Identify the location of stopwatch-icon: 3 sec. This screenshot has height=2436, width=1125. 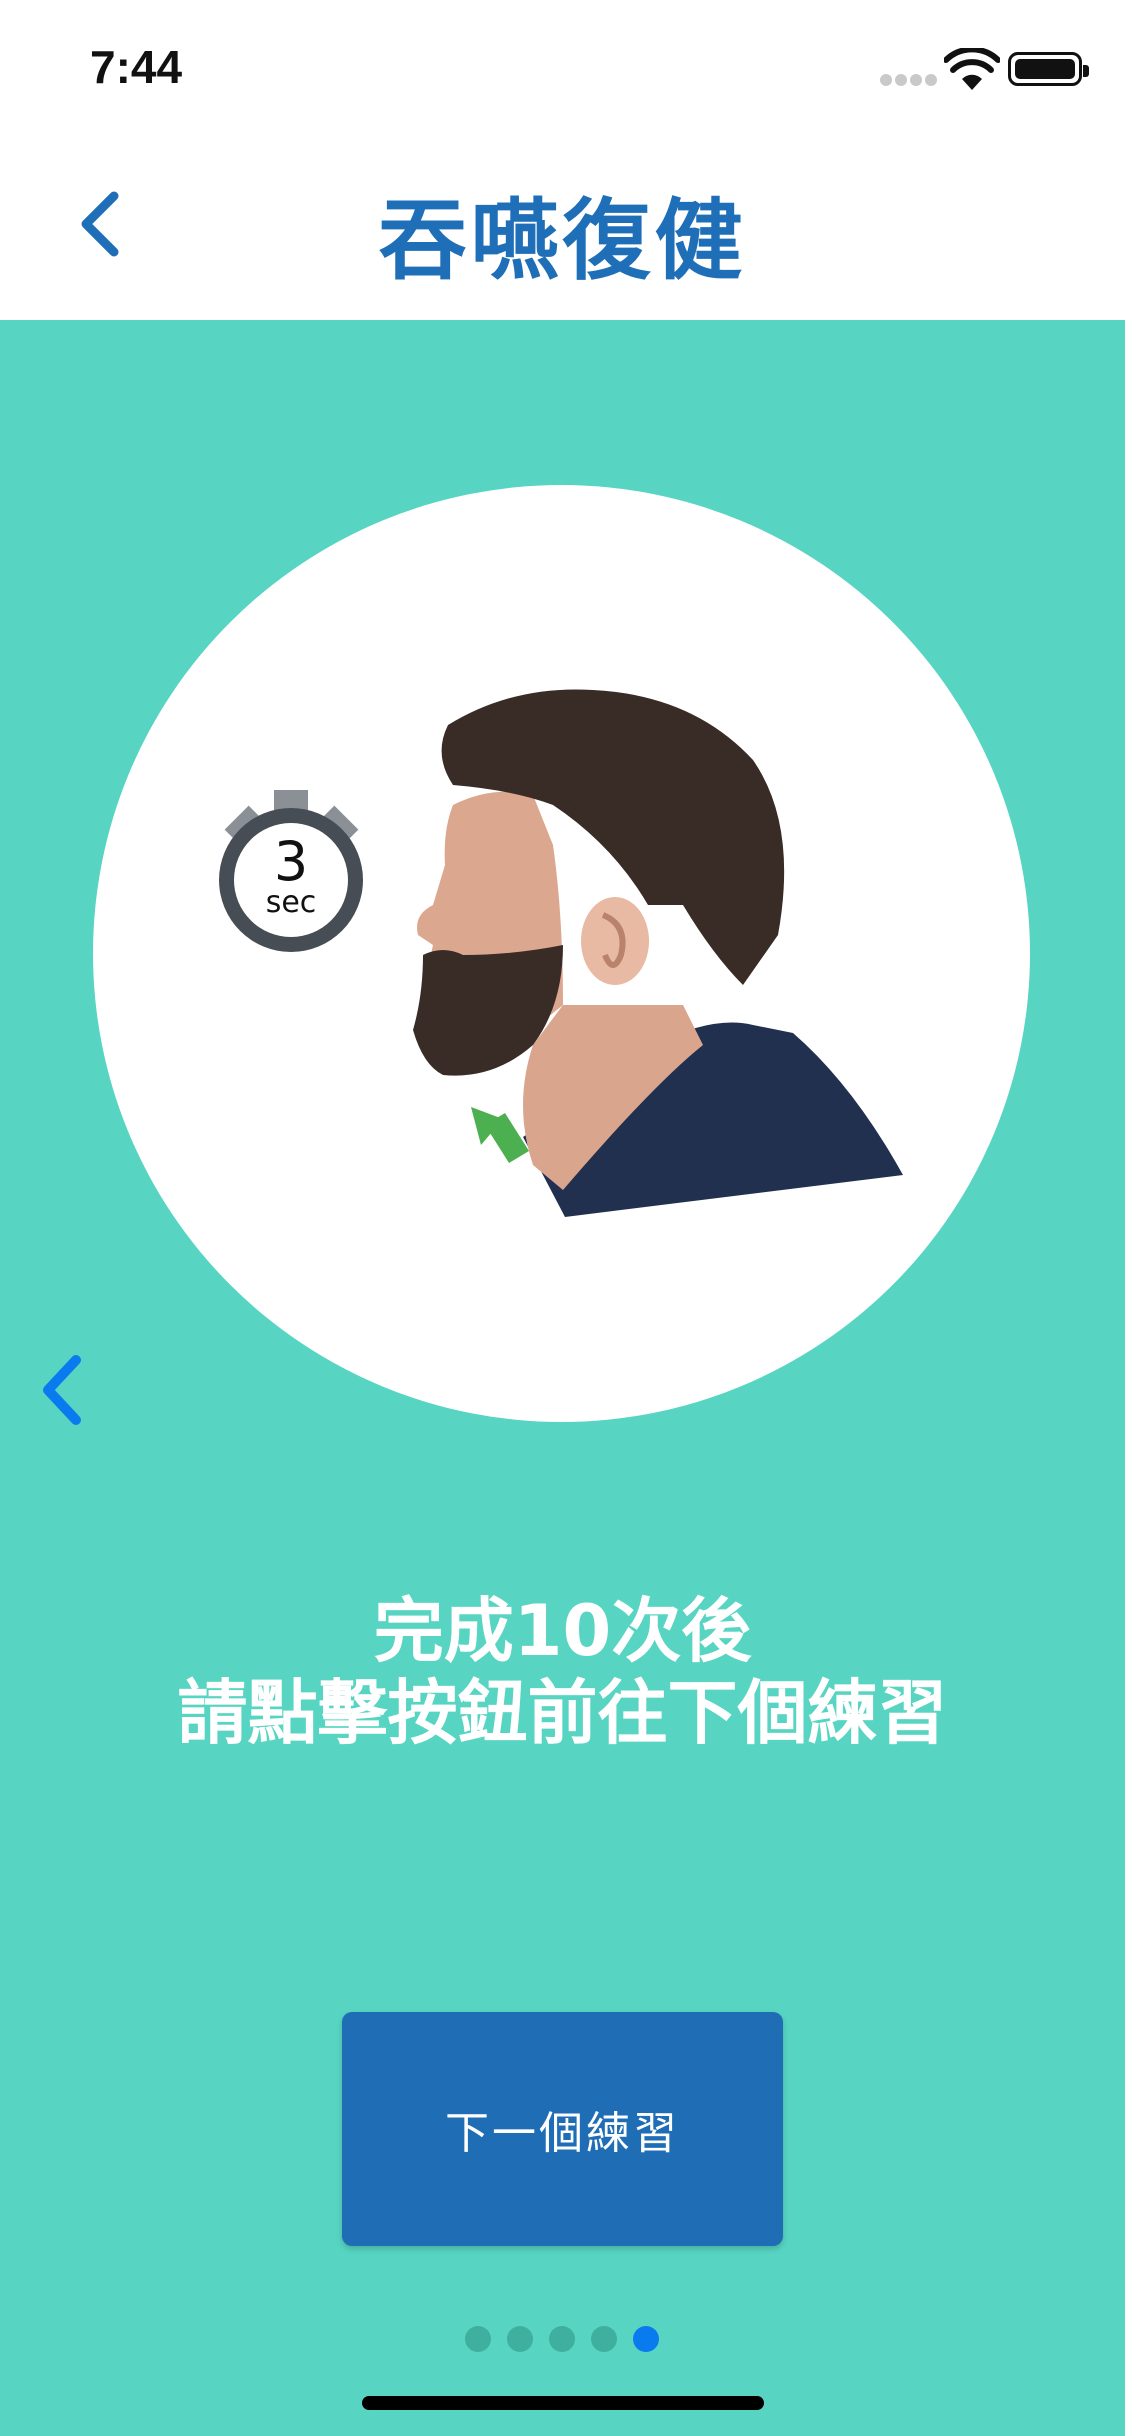
(291, 871).